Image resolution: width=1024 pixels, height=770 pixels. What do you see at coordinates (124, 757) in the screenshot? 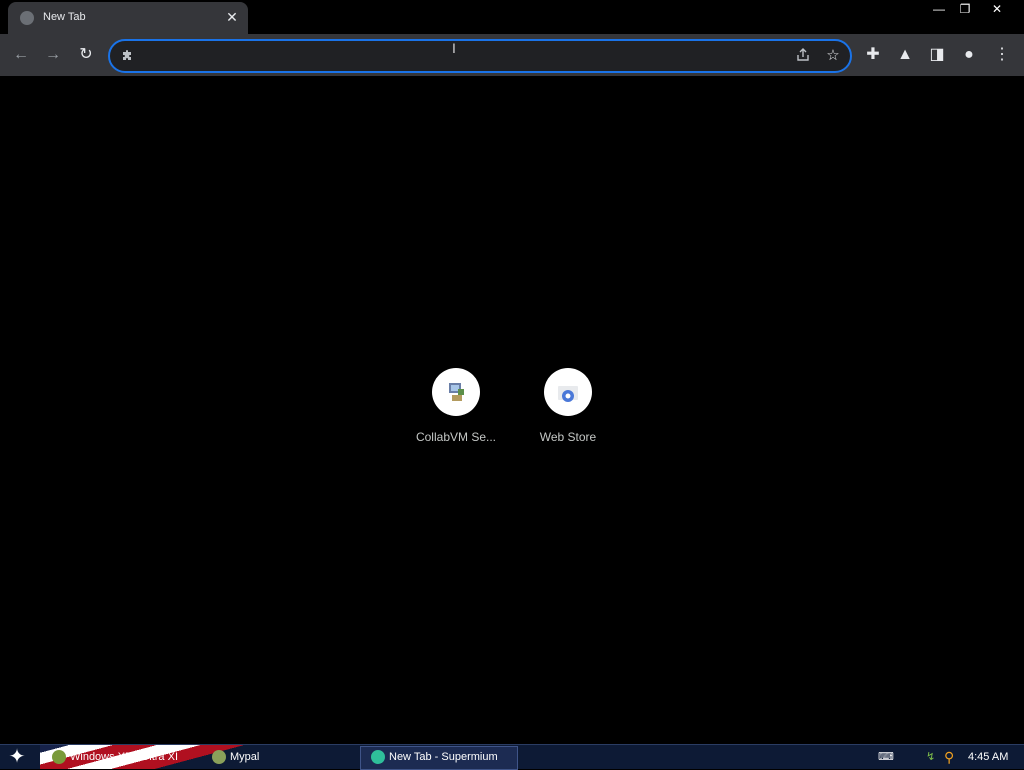
I see `taskbar-item-label: Windows XP / Ultra XI` at bounding box center [124, 757].